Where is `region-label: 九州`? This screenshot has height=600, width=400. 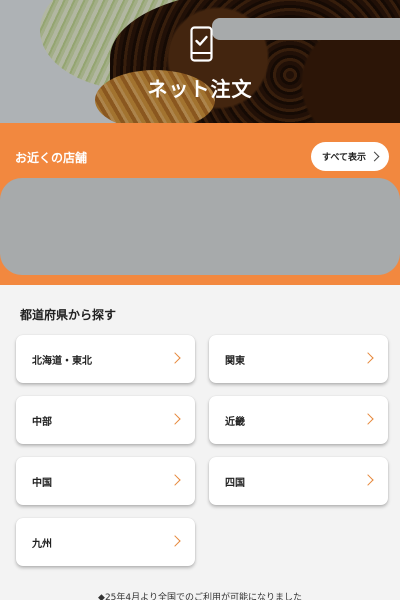
region-label: 九州 is located at coordinates (42, 544).